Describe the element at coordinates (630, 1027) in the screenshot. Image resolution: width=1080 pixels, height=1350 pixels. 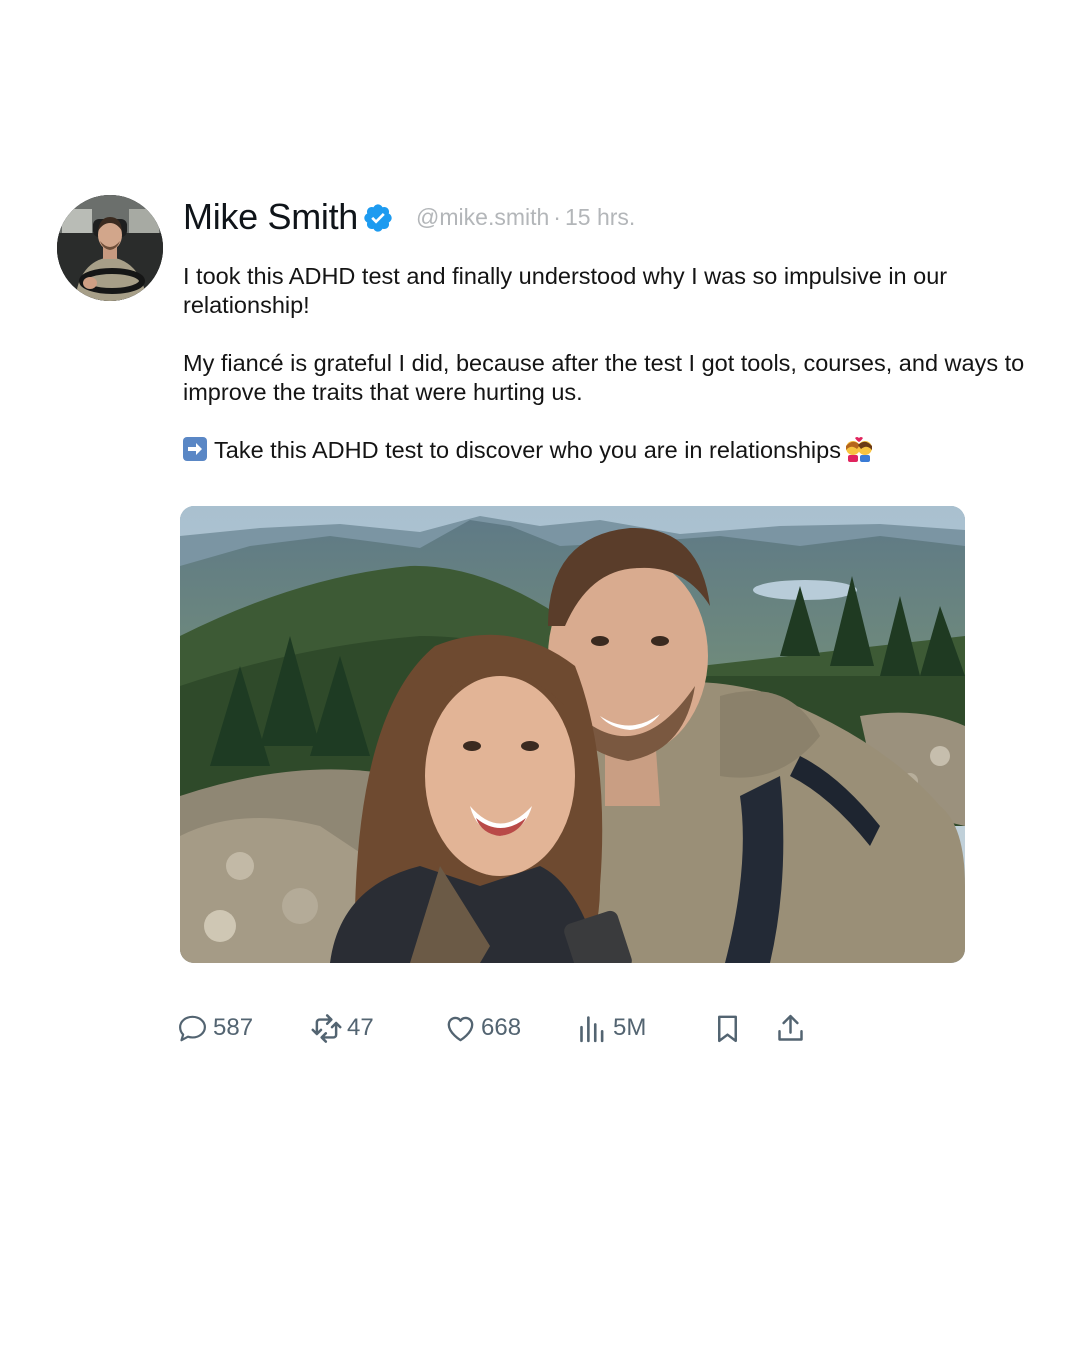
I see `views-count: 5M` at that location.